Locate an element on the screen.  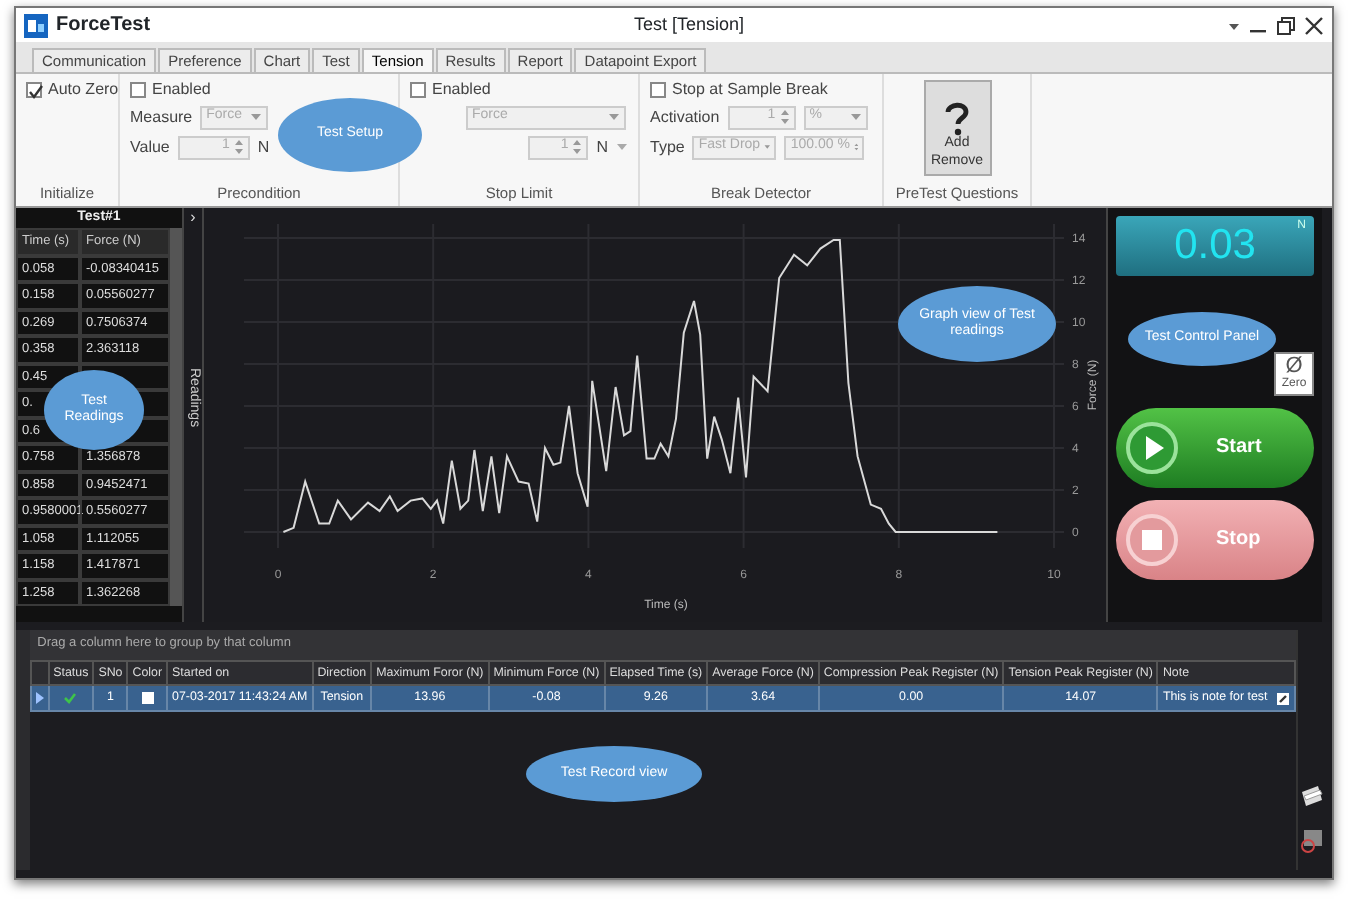
app-name: ForceTest is located at coordinates (103, 25).